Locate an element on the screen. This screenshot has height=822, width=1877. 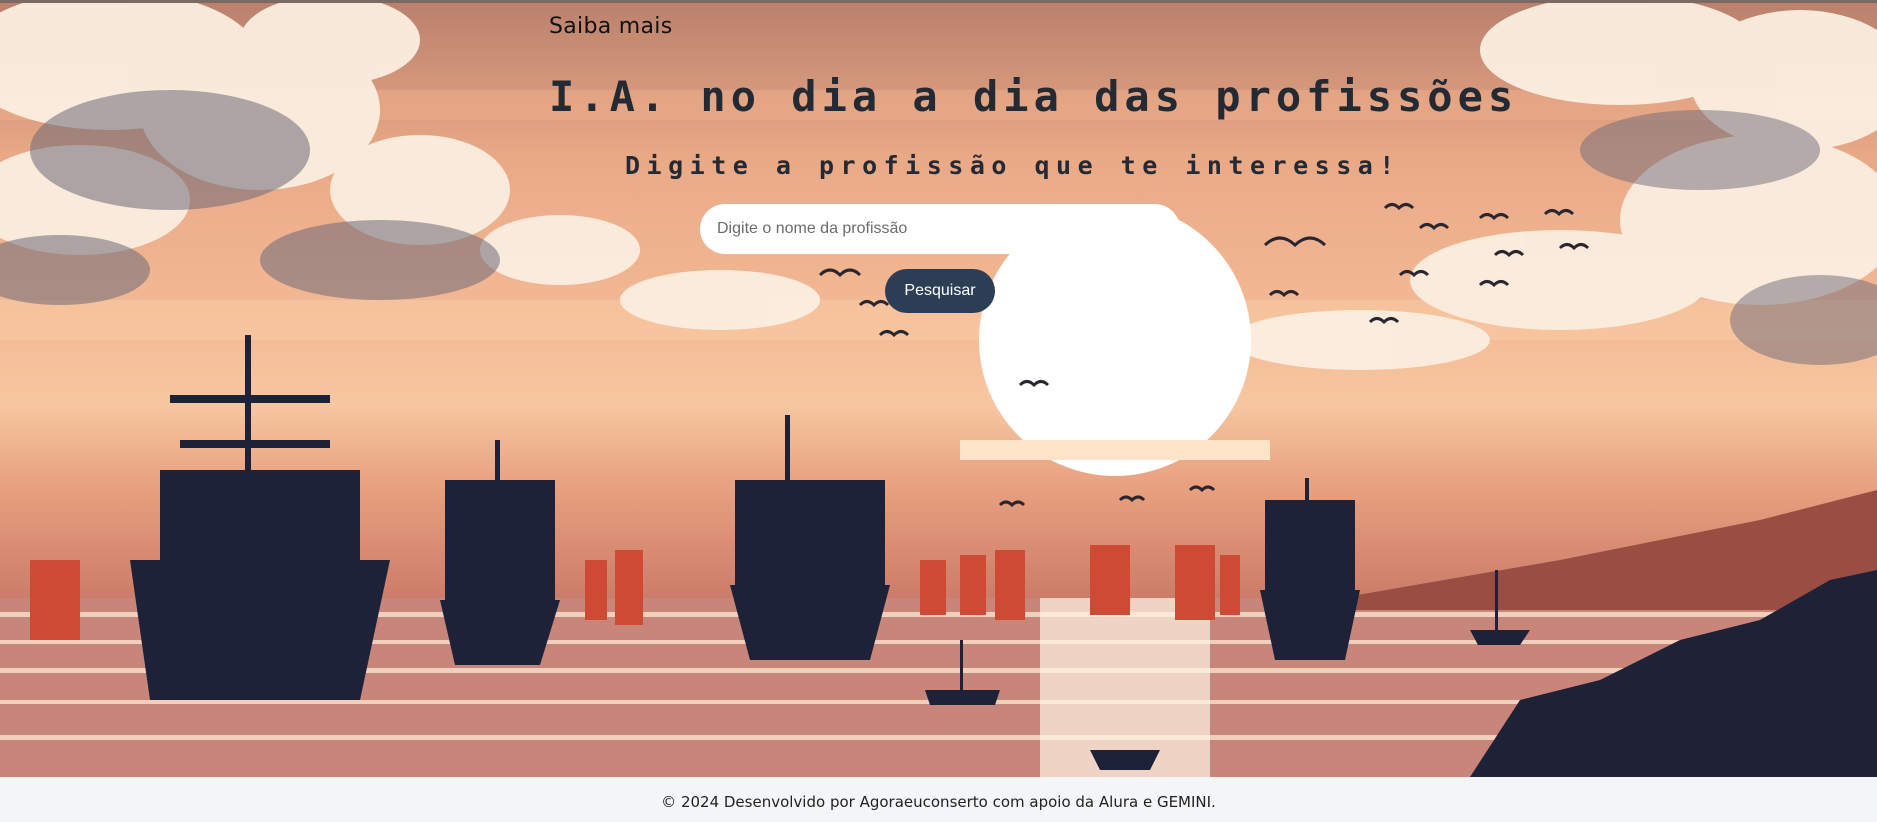
page-title: I.A. no dia a dia das profissões is located at coordinates (1034, 96).